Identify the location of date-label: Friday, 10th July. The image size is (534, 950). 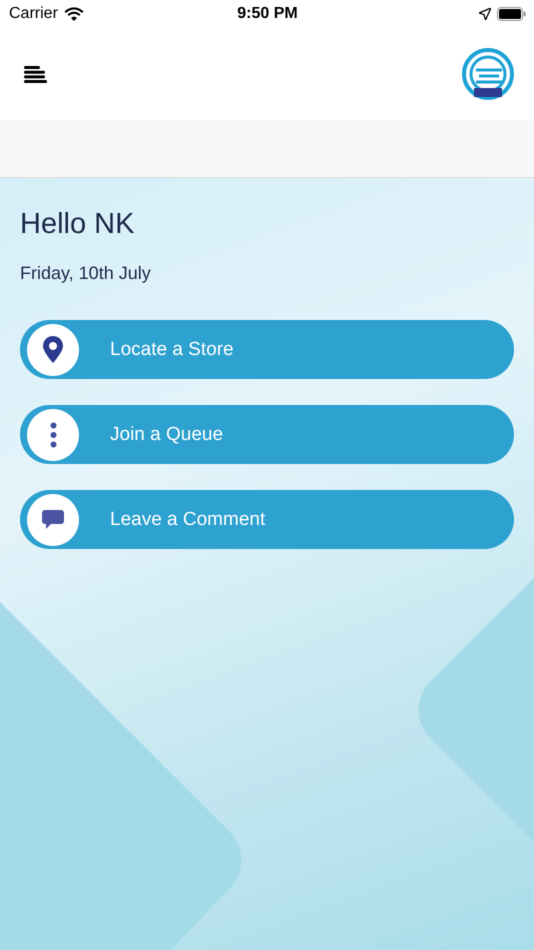
(86, 273).